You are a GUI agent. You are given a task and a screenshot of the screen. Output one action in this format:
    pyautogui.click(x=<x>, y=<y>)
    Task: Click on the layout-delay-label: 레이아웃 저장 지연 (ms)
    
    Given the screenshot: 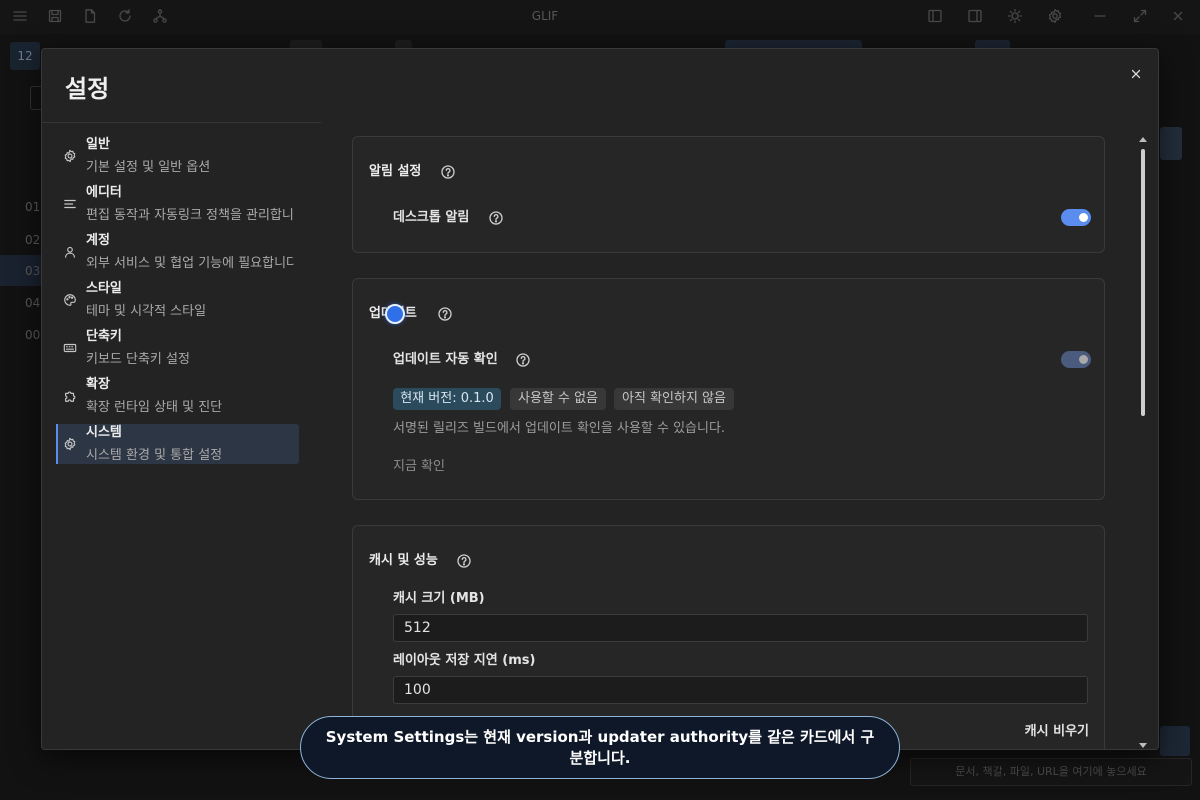 What is the action you would take?
    pyautogui.click(x=464, y=660)
    